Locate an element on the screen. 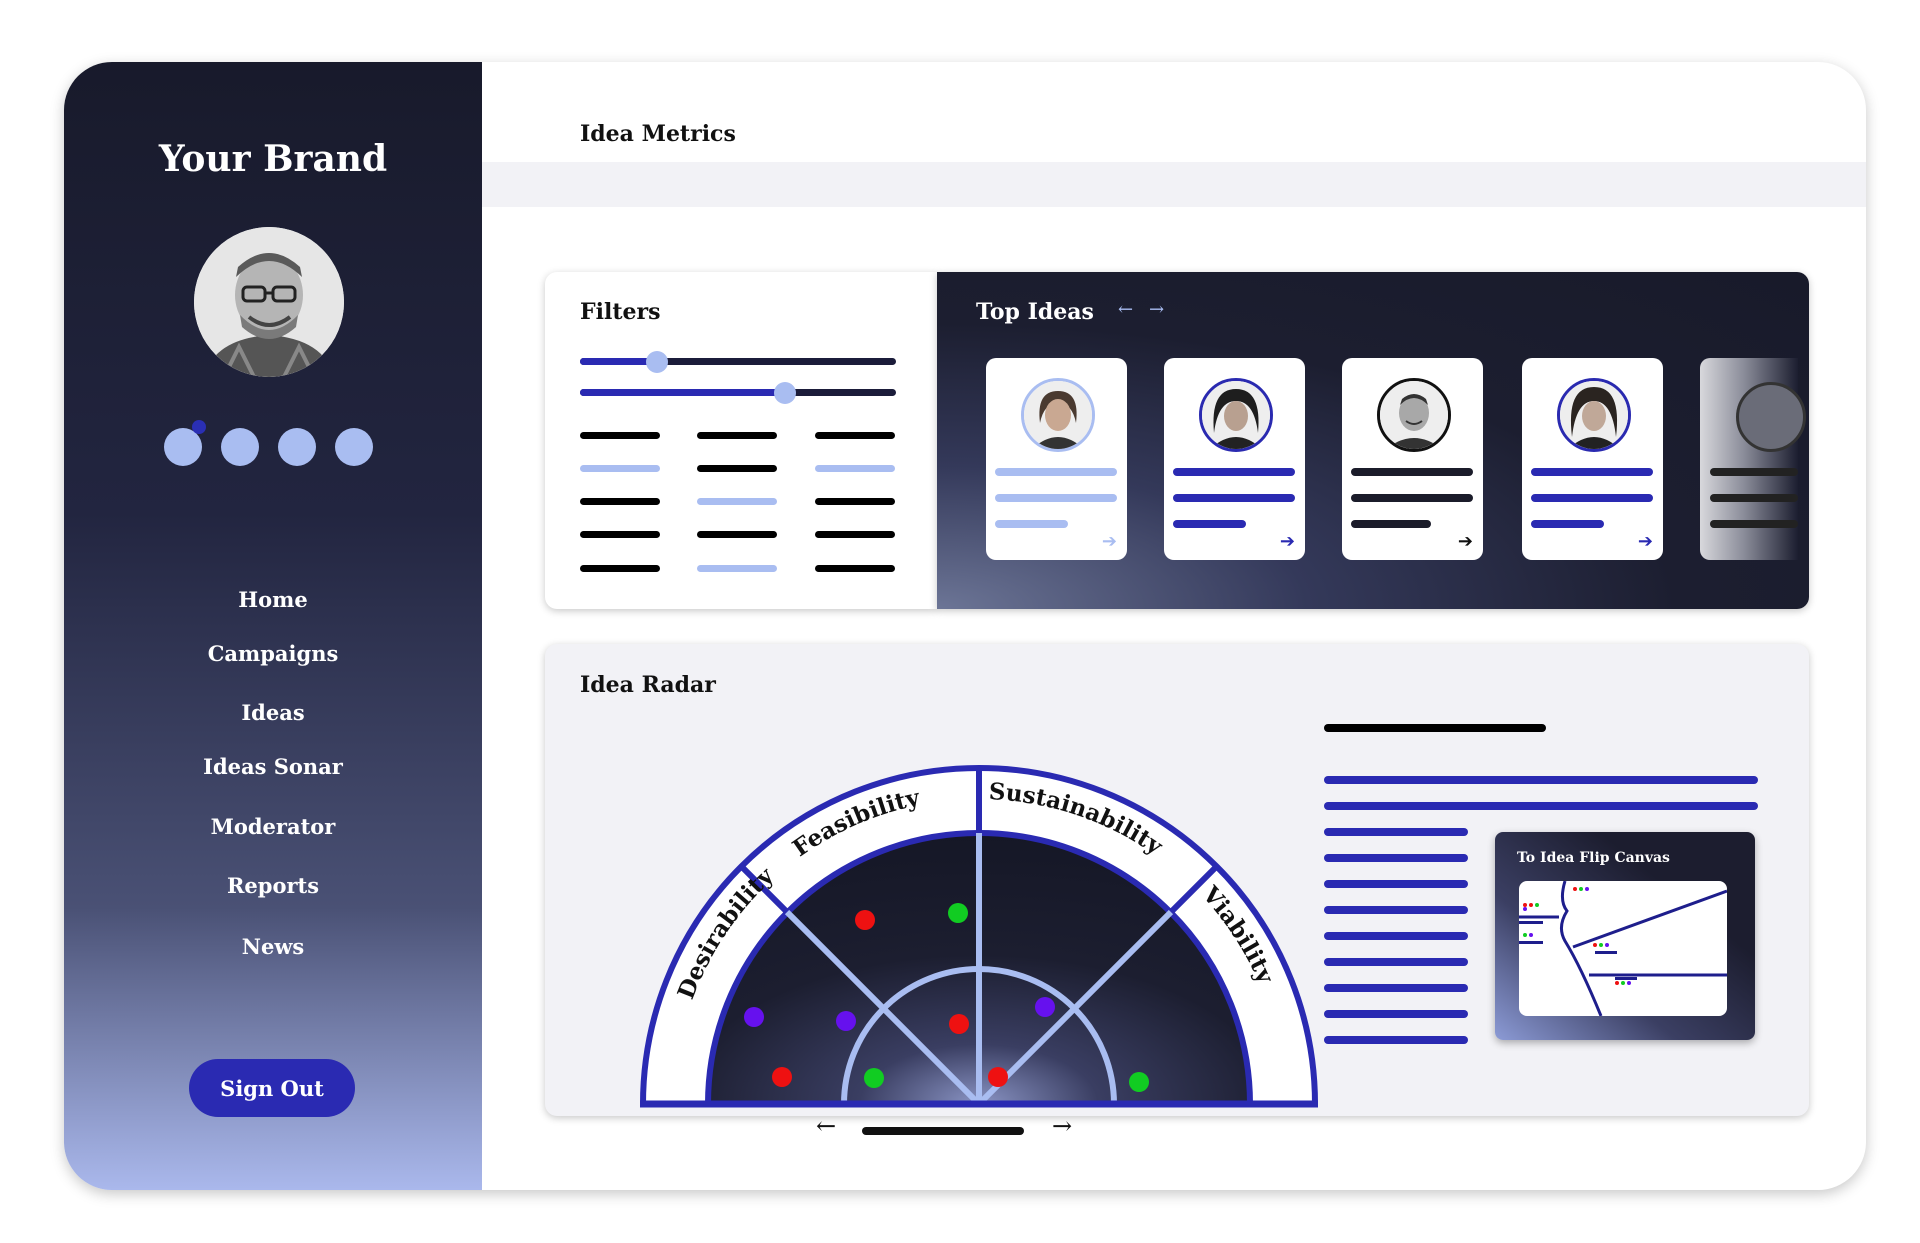 This screenshot has width=1920, height=1243. nav-campaigns: Campaigns is located at coordinates (273, 653).